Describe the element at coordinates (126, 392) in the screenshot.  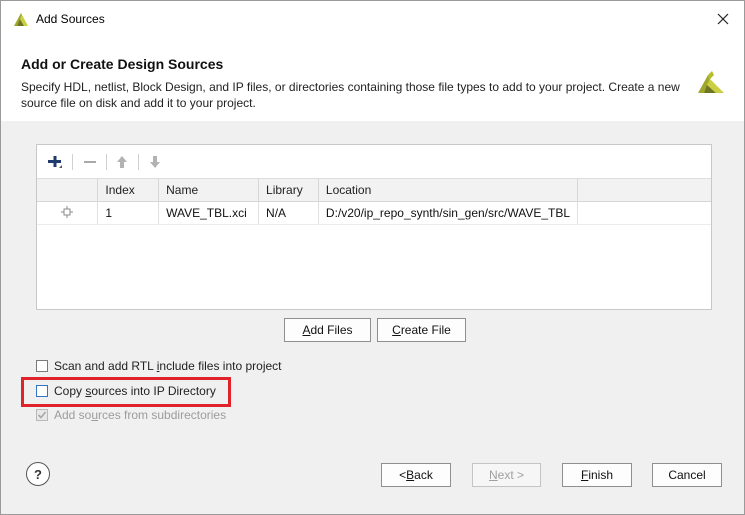
I see `highlight-annotation` at that location.